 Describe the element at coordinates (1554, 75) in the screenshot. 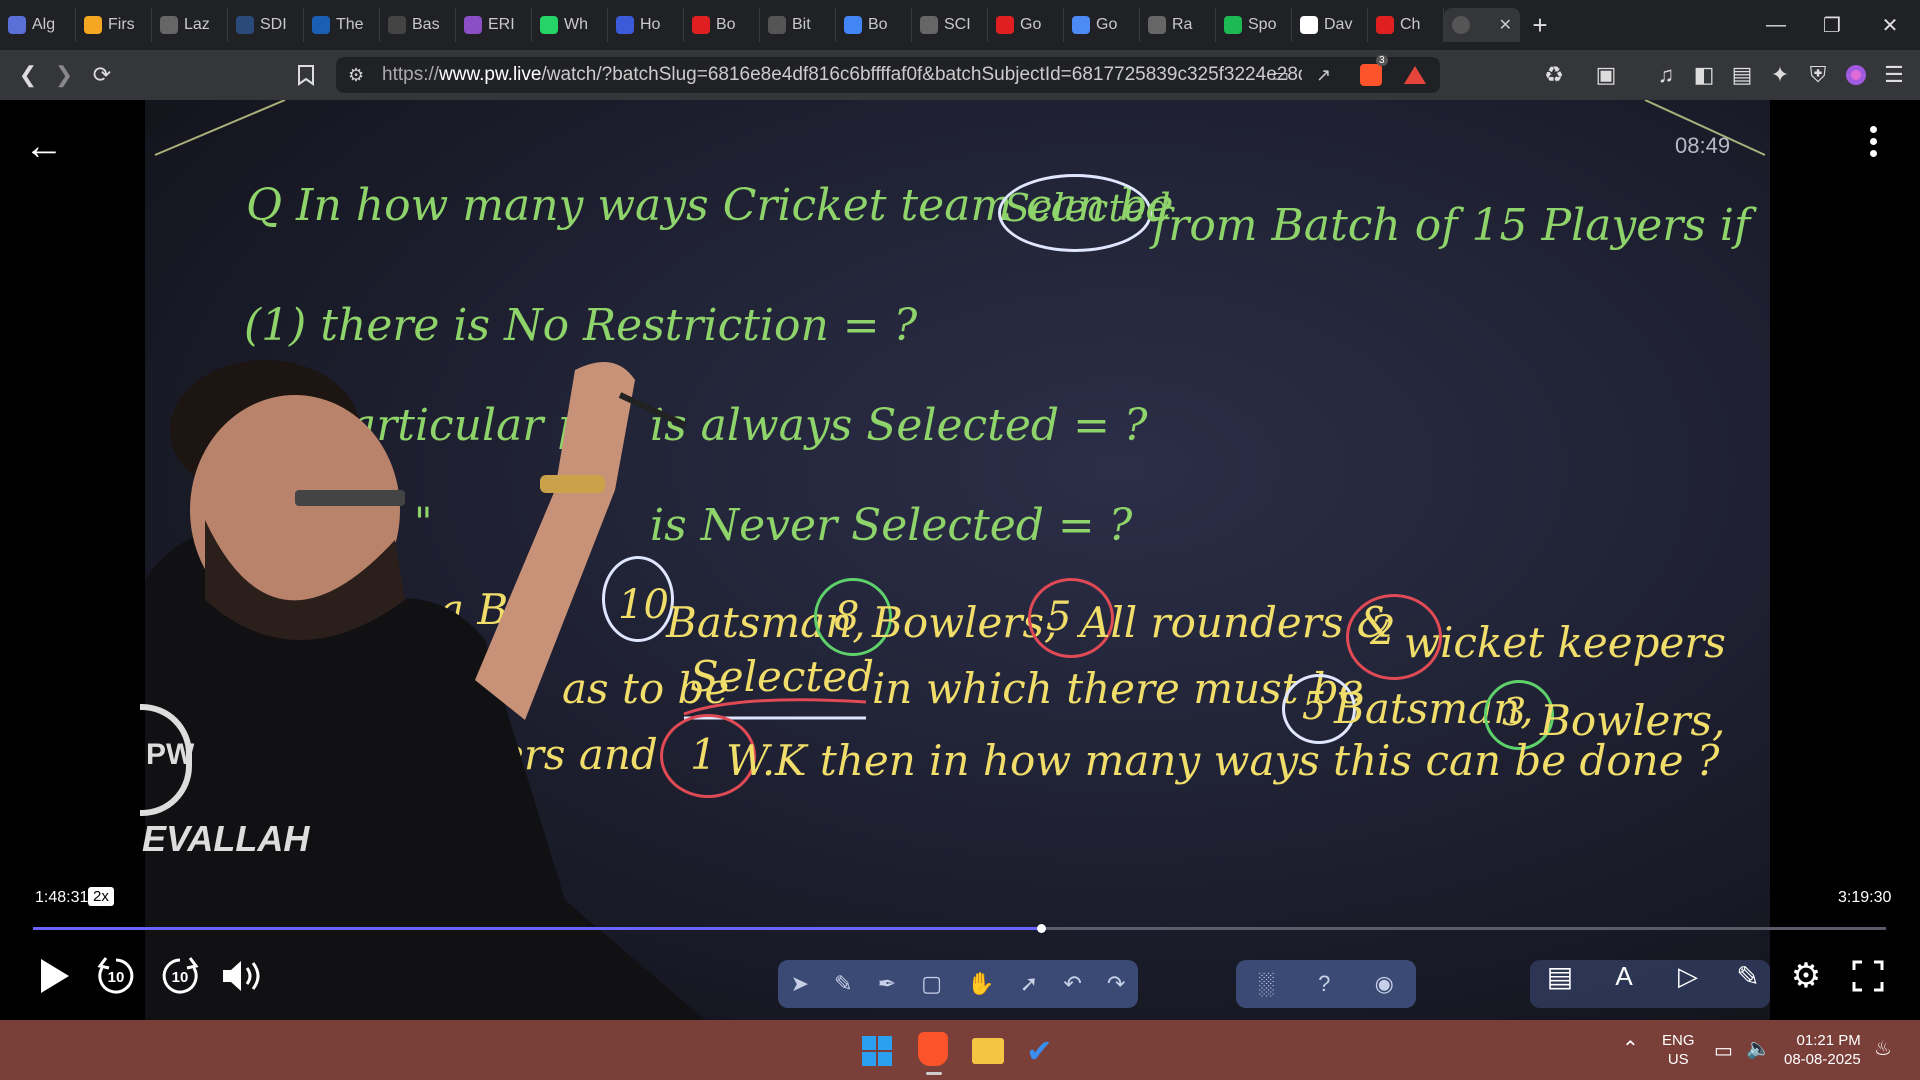

I see `extensions-icon: ♻` at that location.